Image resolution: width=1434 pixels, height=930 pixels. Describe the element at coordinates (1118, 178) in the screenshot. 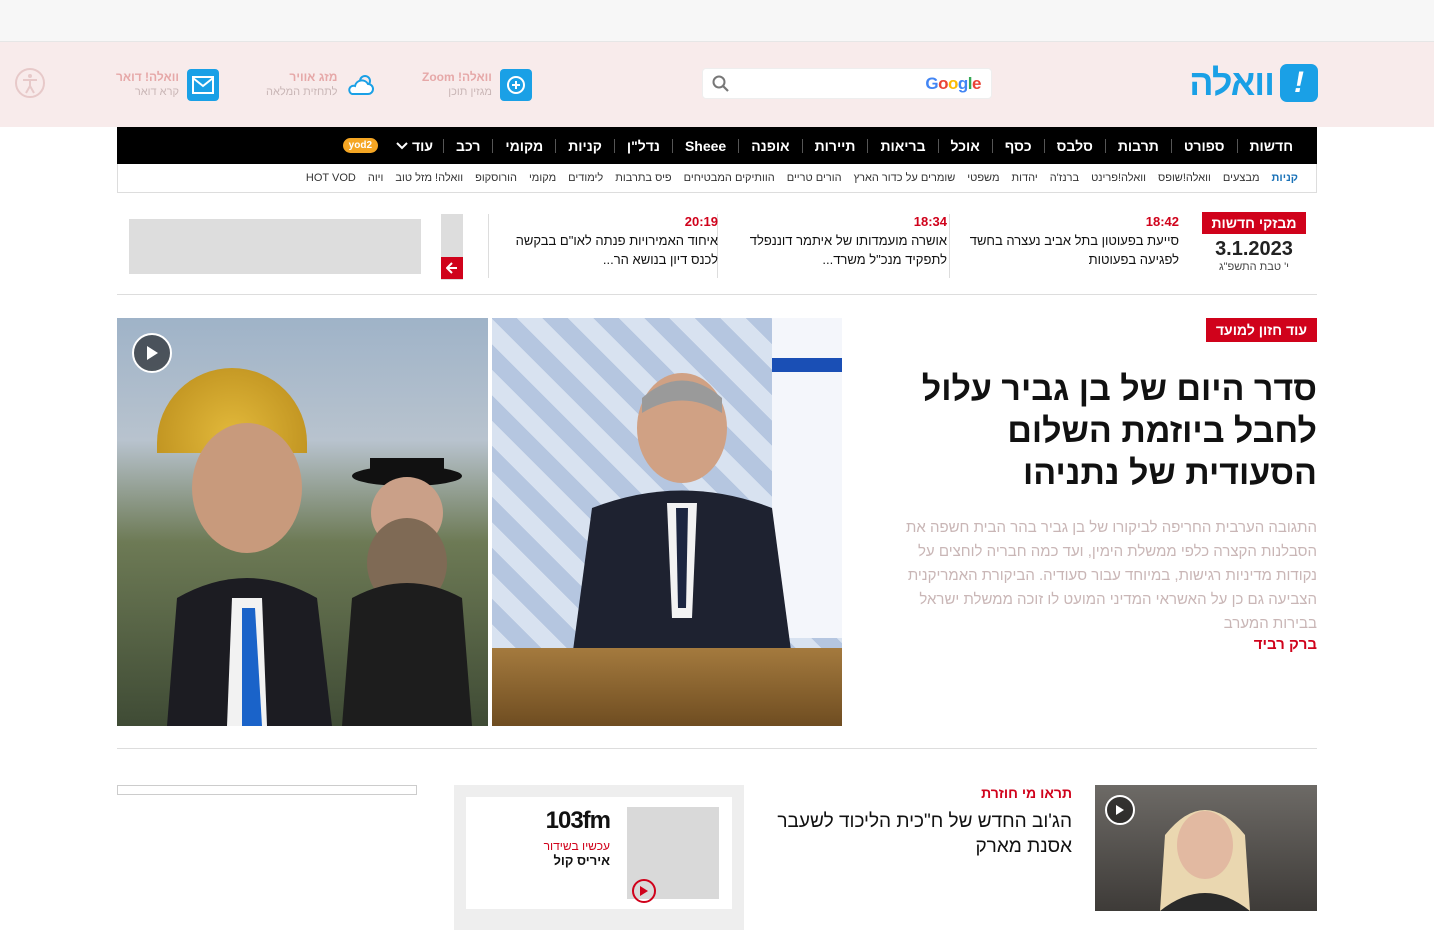

I see `subnav-item: וואלה!פרינט` at that location.